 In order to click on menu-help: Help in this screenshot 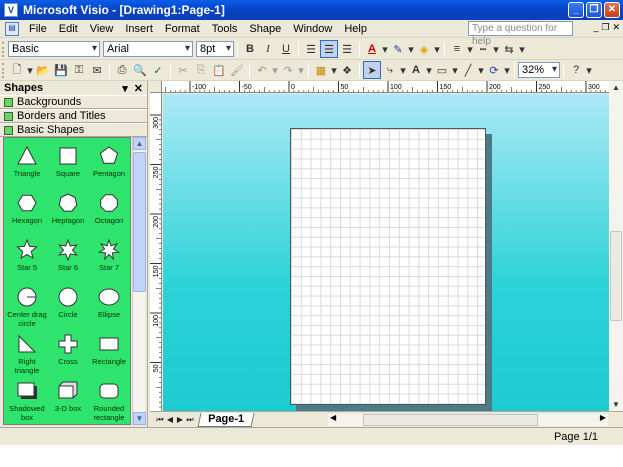, I will do `click(355, 29)`.